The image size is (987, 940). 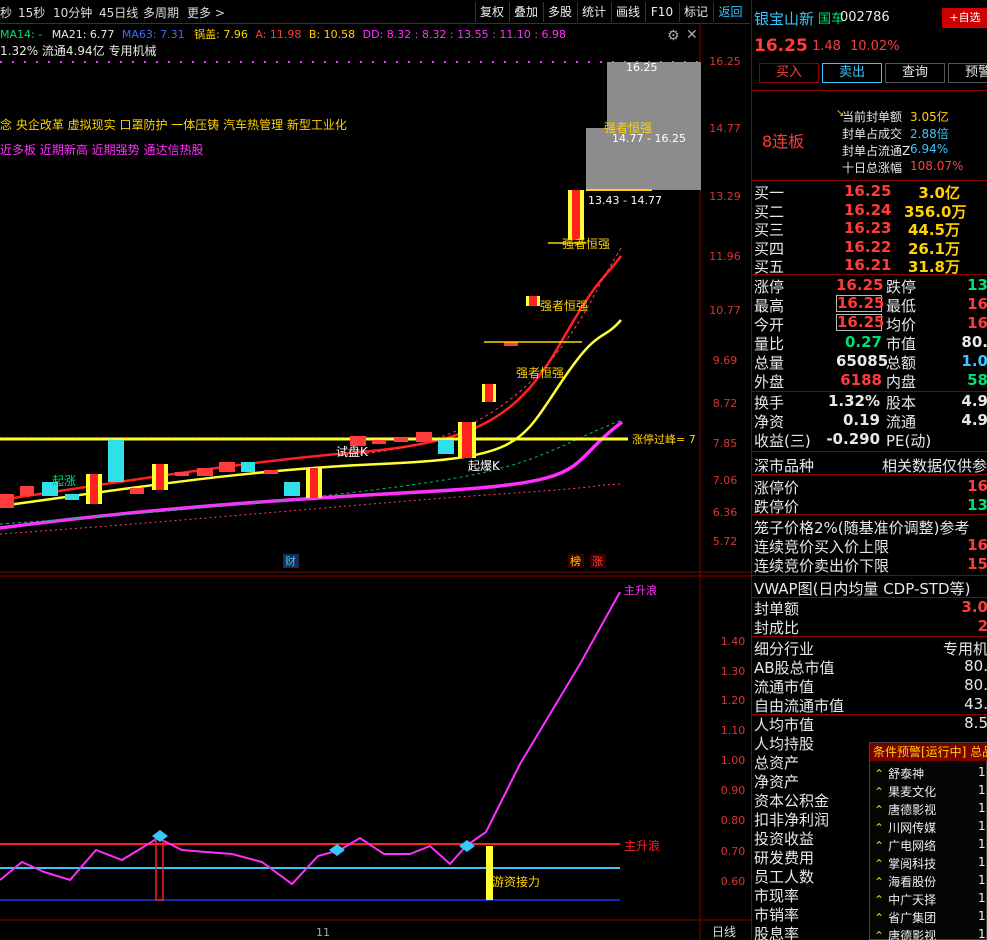 What do you see at coordinates (912, 846) in the screenshot?
I see `alert-stock-name: 广电网络` at bounding box center [912, 846].